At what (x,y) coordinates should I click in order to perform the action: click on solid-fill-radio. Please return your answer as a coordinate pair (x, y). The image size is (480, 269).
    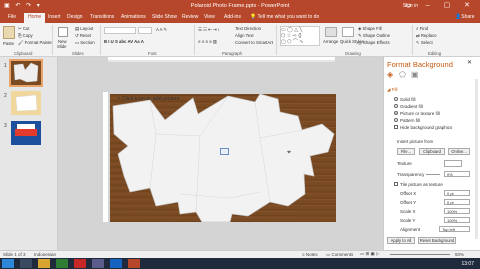
    Looking at the image, I should click on (396, 99).